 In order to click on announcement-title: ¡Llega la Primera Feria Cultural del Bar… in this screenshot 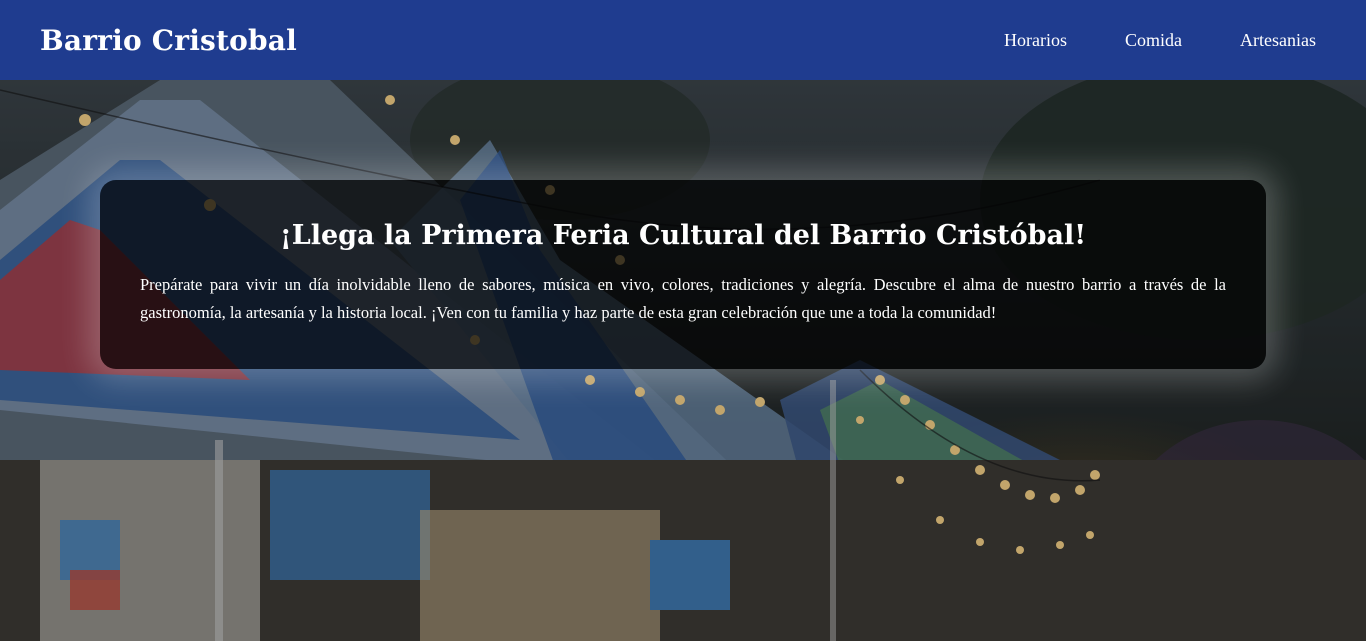, I will do `click(683, 235)`.